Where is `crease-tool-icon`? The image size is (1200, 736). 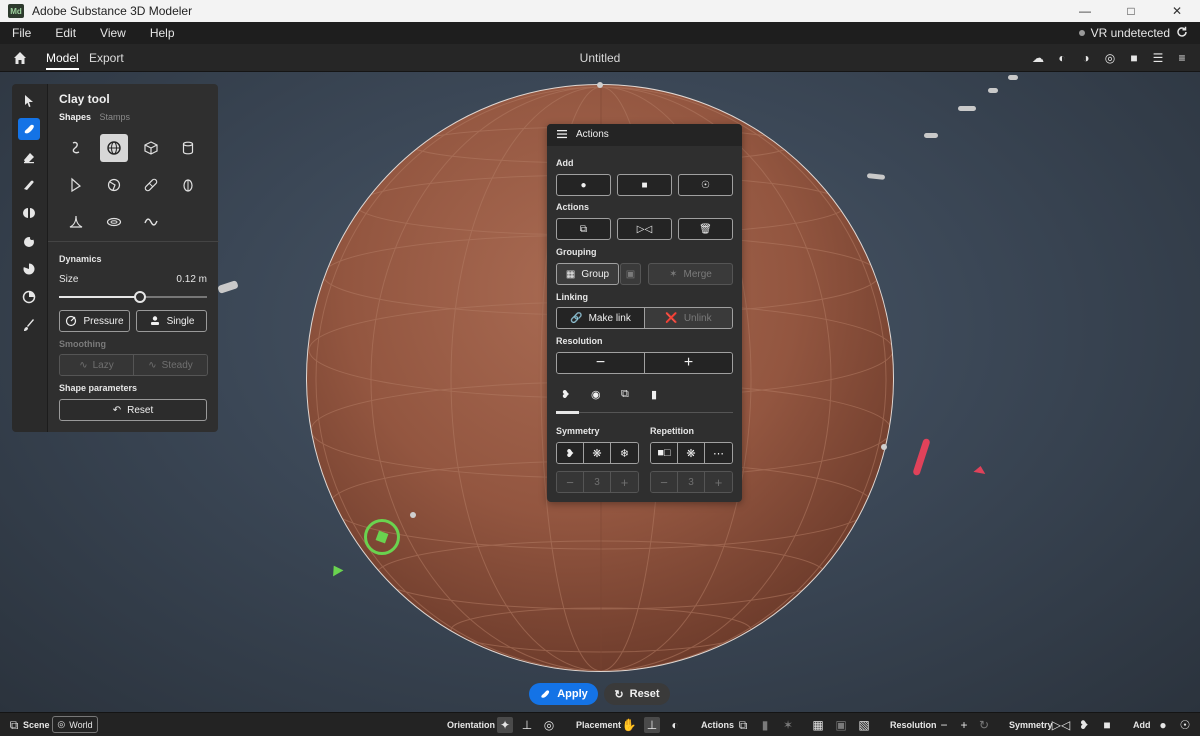 crease-tool-icon is located at coordinates (29, 269).